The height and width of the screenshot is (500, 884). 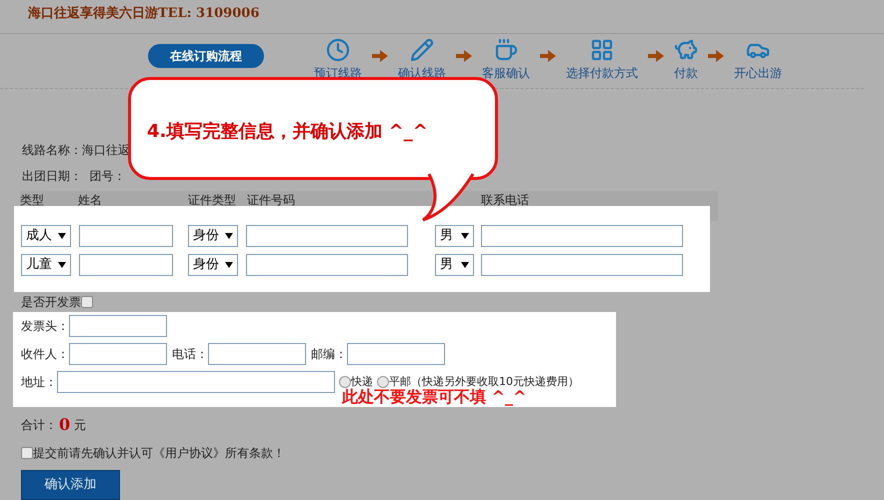 What do you see at coordinates (506, 73) in the screenshot?
I see `step-label: 客服确认` at bounding box center [506, 73].